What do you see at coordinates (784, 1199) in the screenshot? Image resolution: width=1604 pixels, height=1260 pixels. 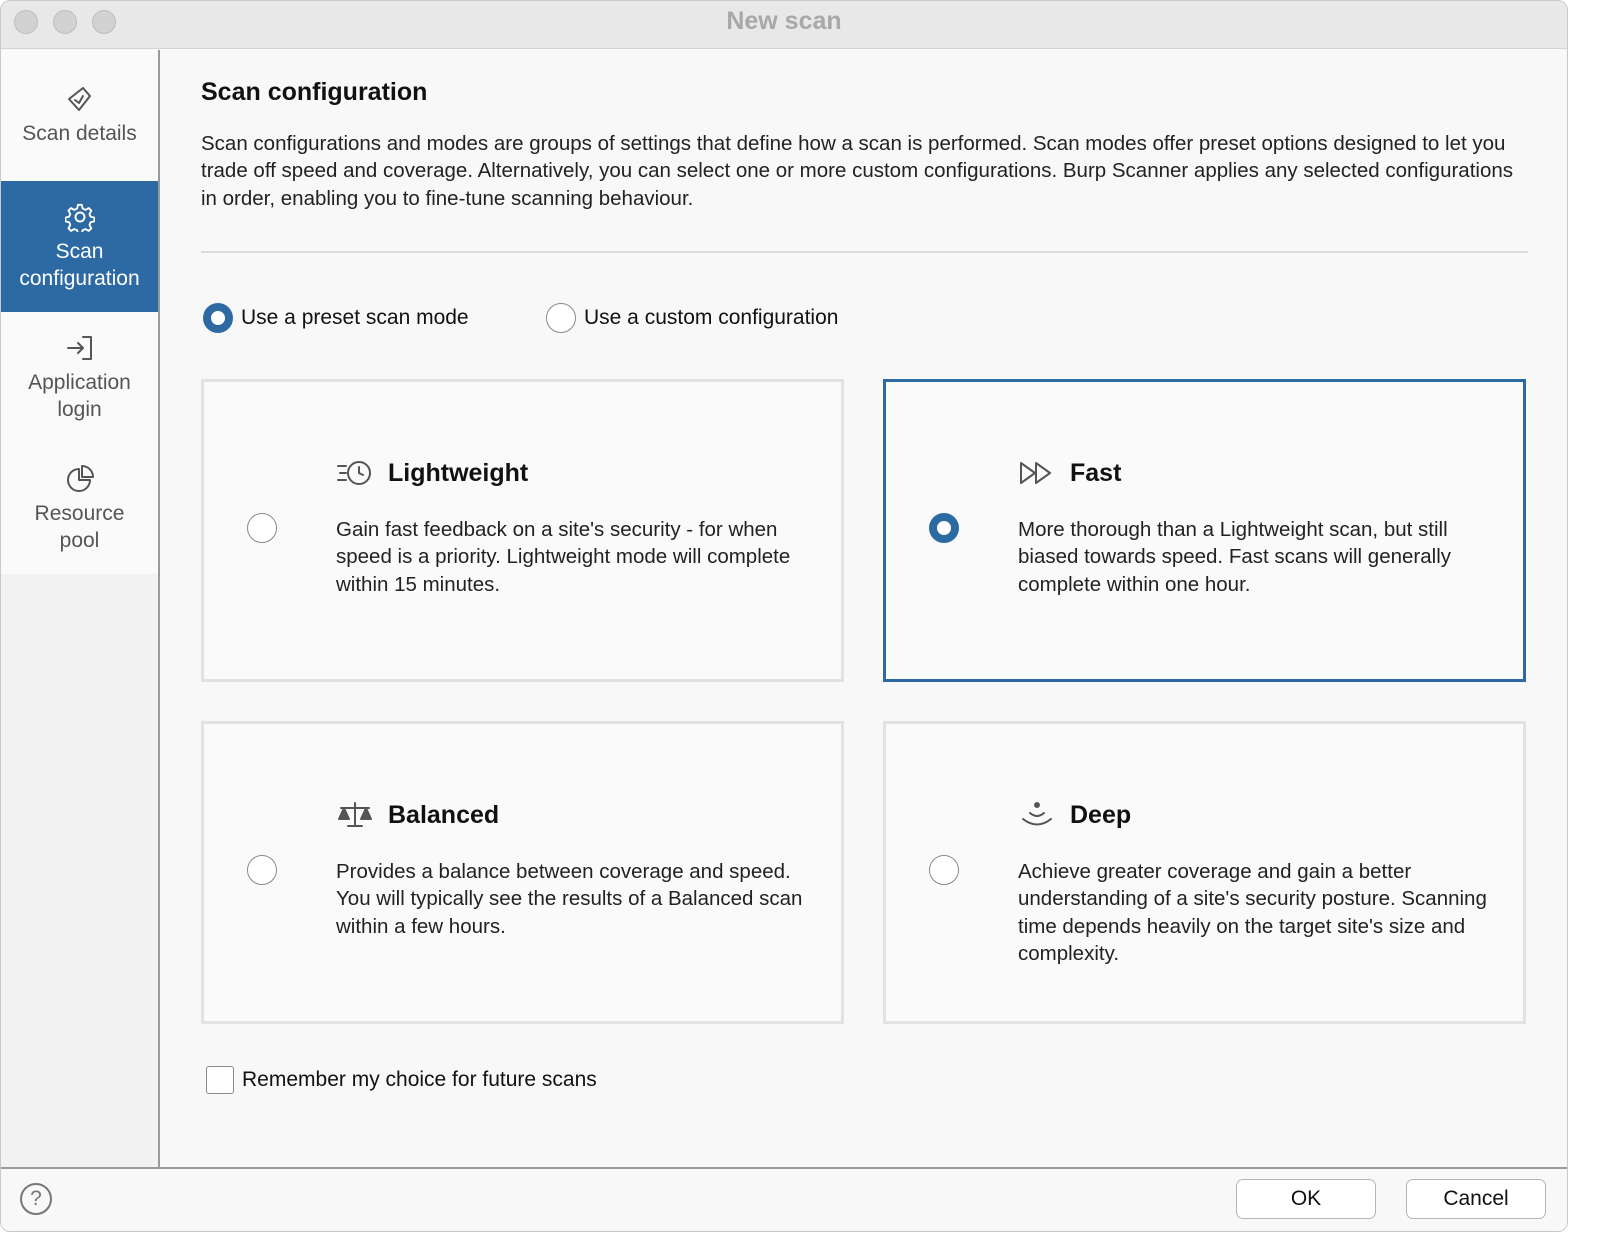 I see `dialog-footer: ? OK Cancel` at bounding box center [784, 1199].